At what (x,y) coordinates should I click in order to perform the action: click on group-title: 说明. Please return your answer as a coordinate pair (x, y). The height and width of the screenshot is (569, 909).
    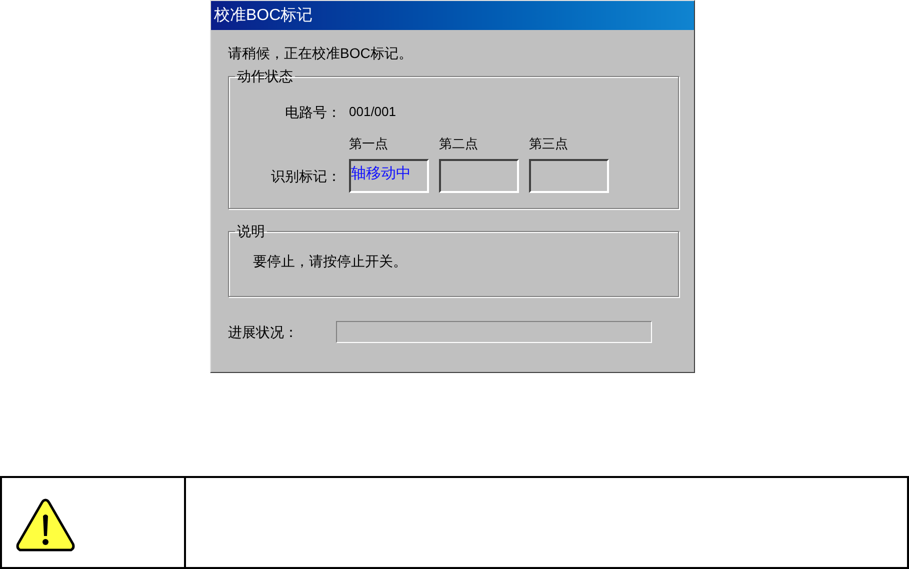
    Looking at the image, I should click on (251, 231).